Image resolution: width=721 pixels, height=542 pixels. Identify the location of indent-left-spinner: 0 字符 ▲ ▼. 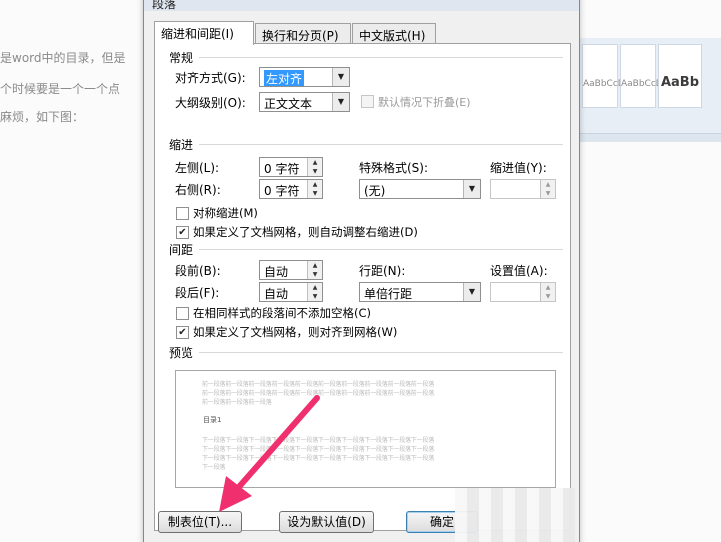
(291, 167).